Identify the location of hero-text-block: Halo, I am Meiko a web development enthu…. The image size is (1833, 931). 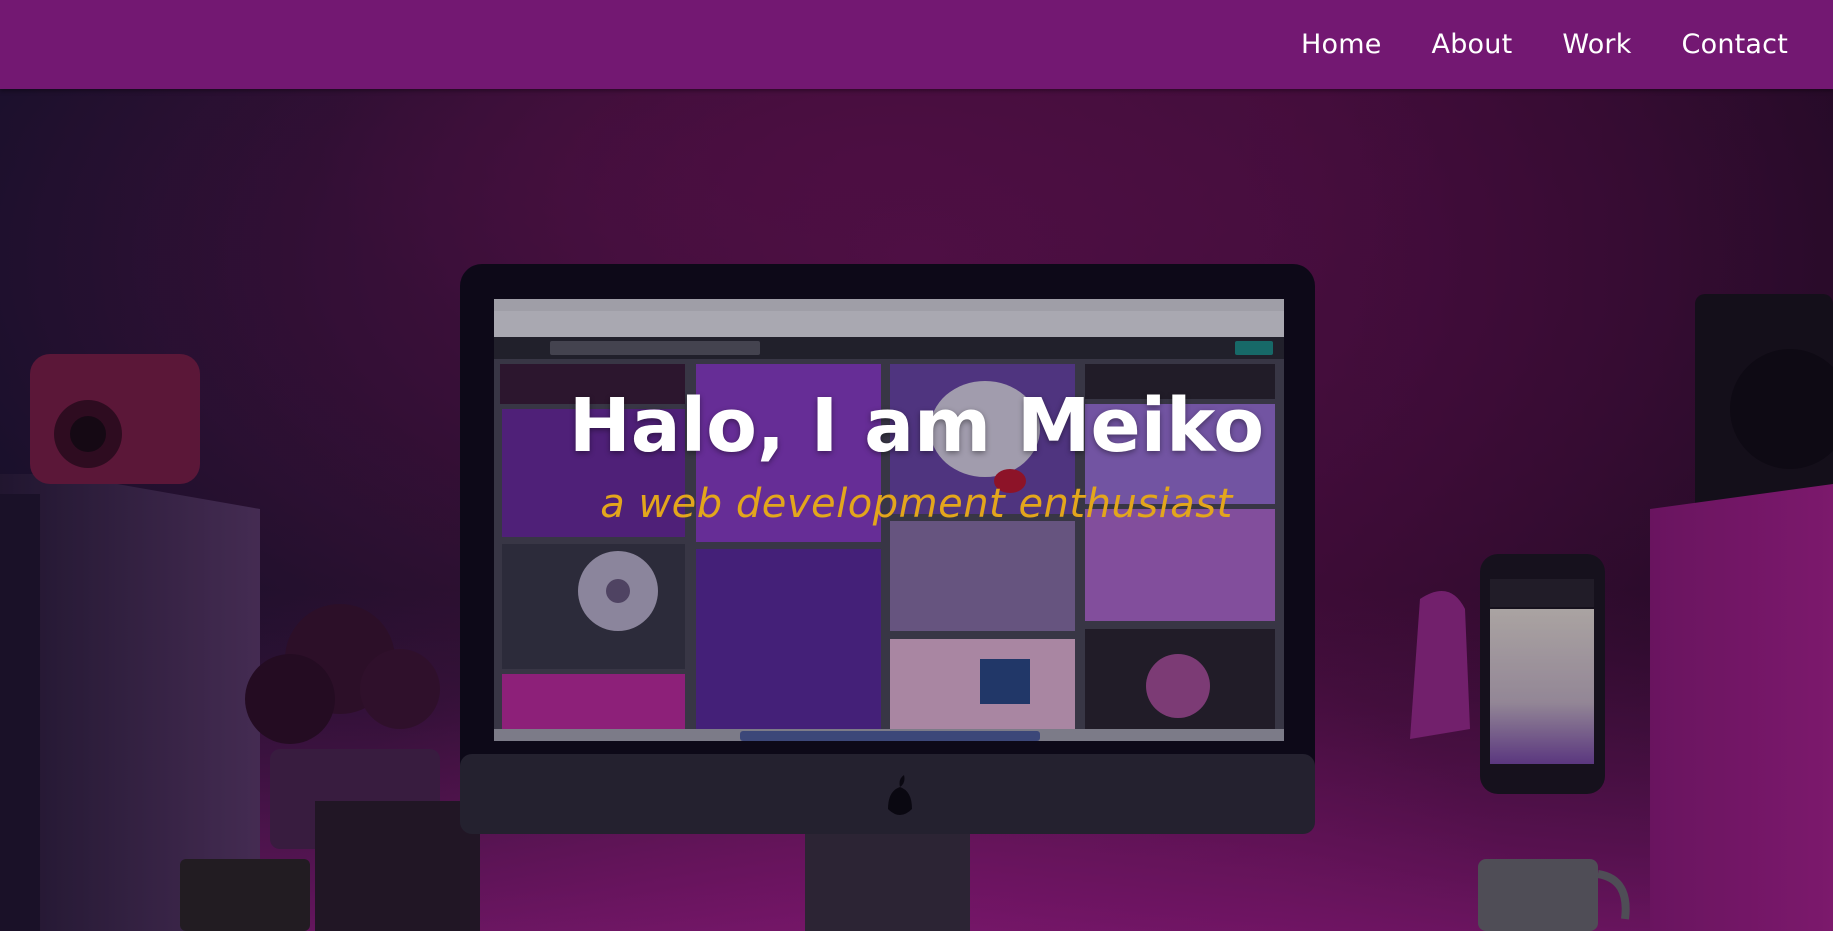
(916, 458).